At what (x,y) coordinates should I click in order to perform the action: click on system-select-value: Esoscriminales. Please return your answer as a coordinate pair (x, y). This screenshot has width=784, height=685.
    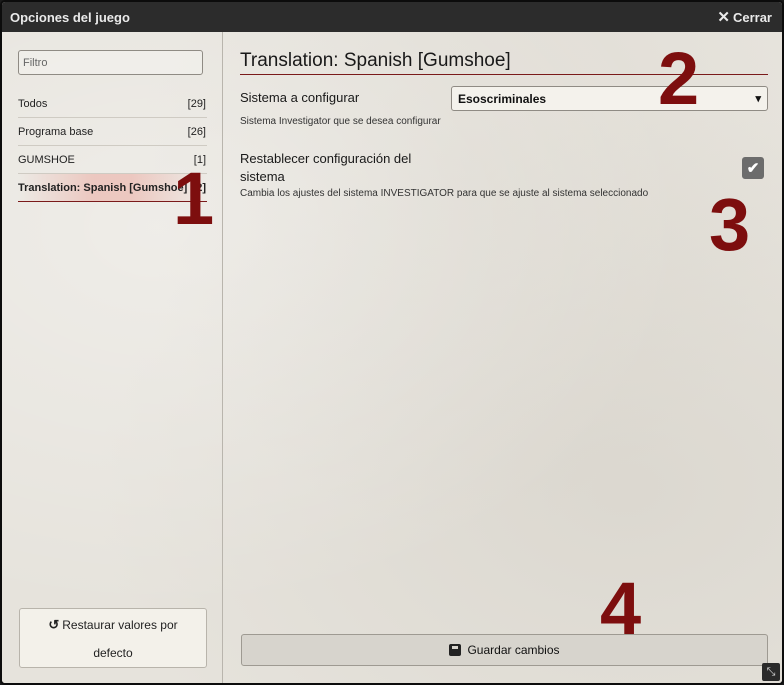
    Looking at the image, I should click on (502, 98).